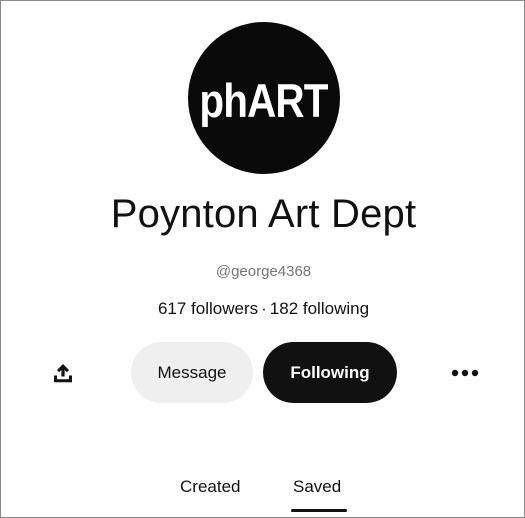  I want to click on username: @george4368, so click(263, 271).